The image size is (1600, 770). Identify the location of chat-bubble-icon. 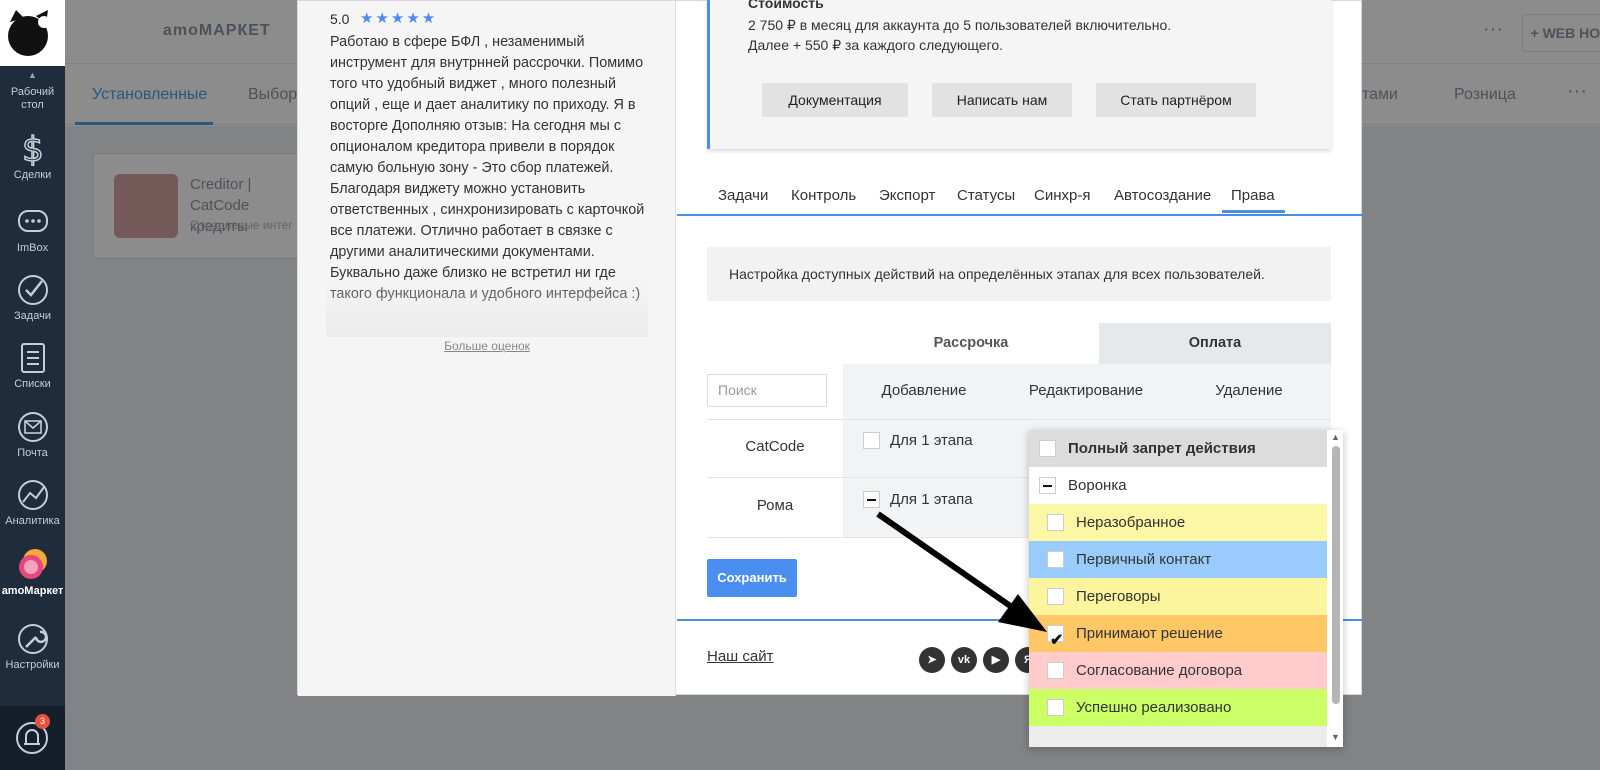
(32, 221).